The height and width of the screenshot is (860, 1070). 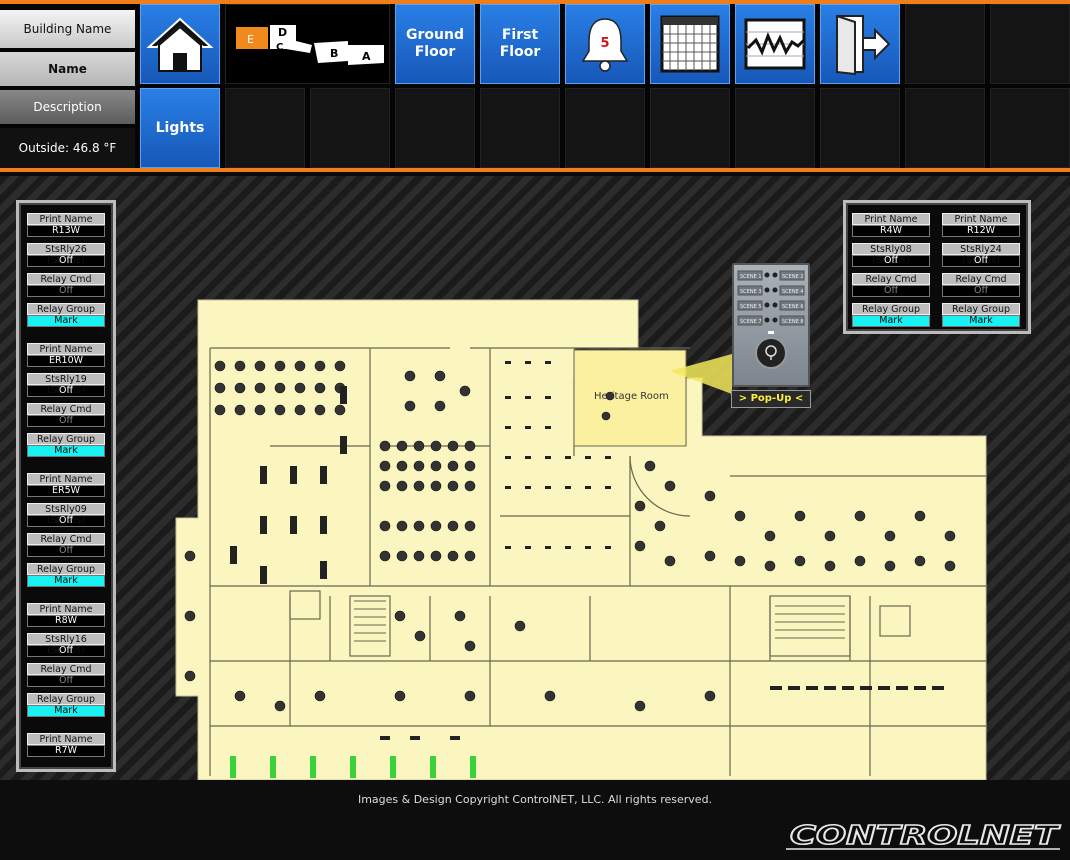 I want to click on bell-icon: 5, so click(x=605, y=45).